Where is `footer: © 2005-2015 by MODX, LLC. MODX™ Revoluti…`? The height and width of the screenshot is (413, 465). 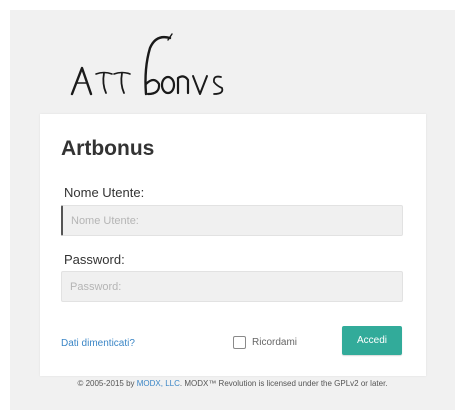 footer: © 2005-2015 by MODX, LLC. MODX™ Revoluti… is located at coordinates (232, 383).